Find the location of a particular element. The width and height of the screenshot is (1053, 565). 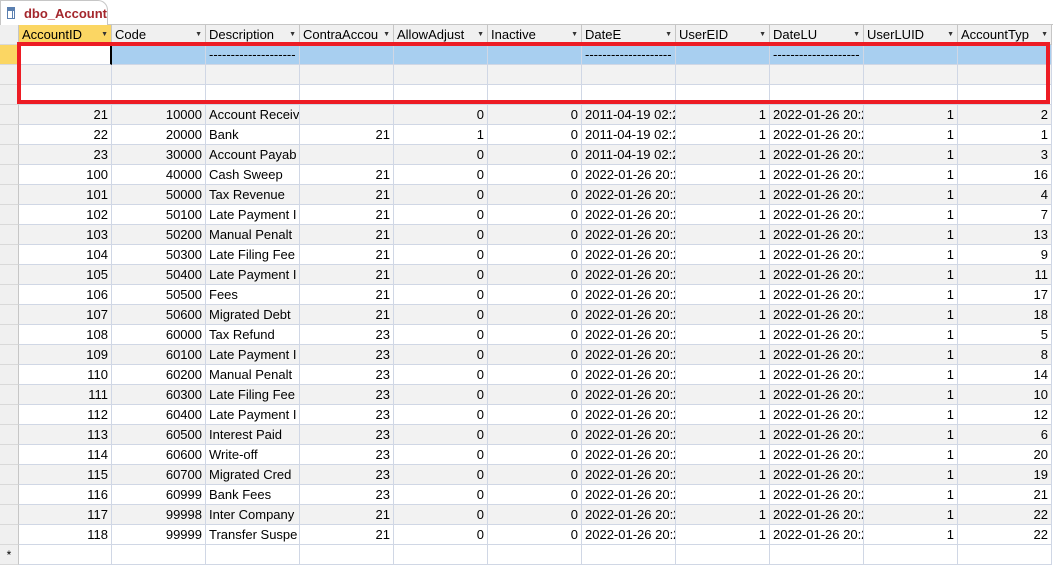

cell-accounttyp: 9 is located at coordinates (1005, 255).